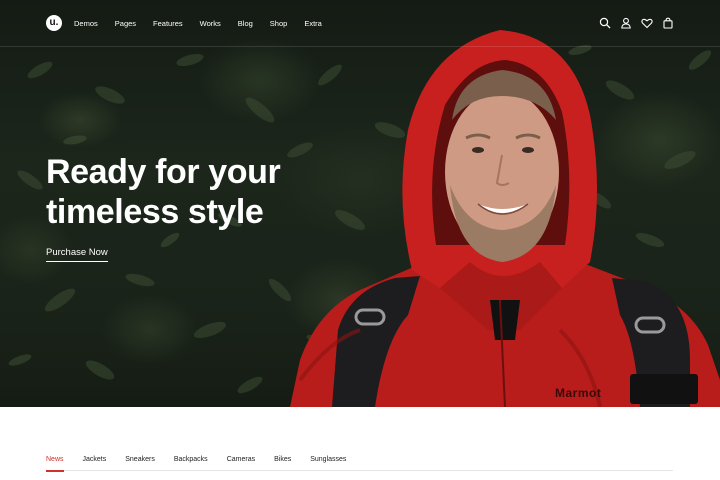  What do you see at coordinates (54, 23) in the screenshot?
I see `brand-logo: u.` at bounding box center [54, 23].